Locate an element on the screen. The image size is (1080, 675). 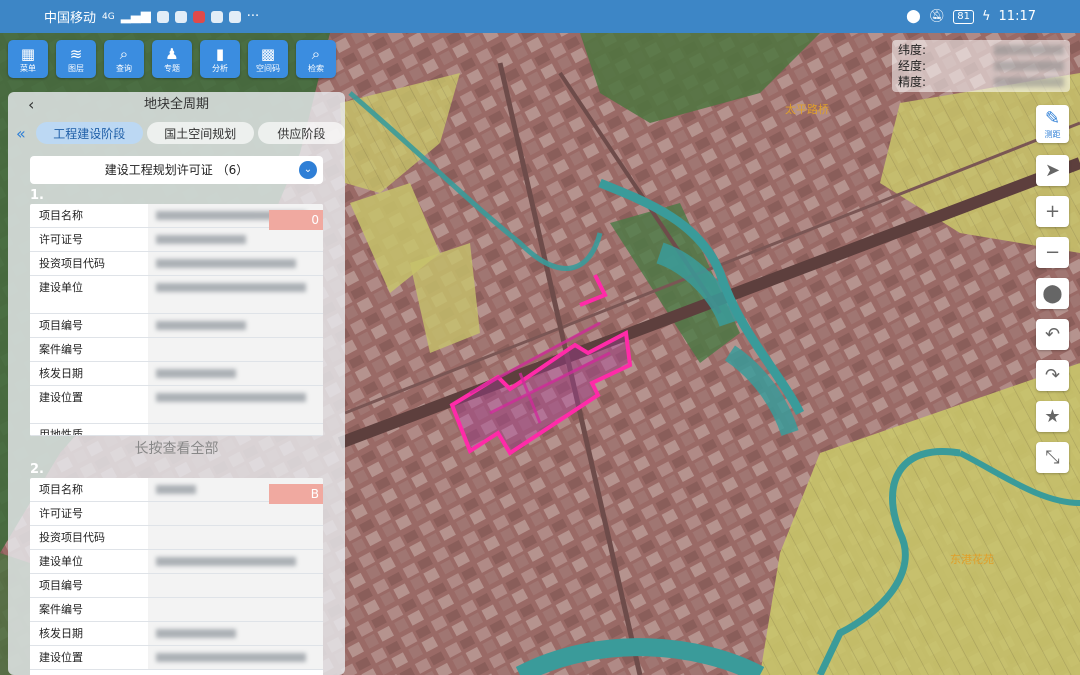
plus-icon: + is located at coordinates (1052, 211).